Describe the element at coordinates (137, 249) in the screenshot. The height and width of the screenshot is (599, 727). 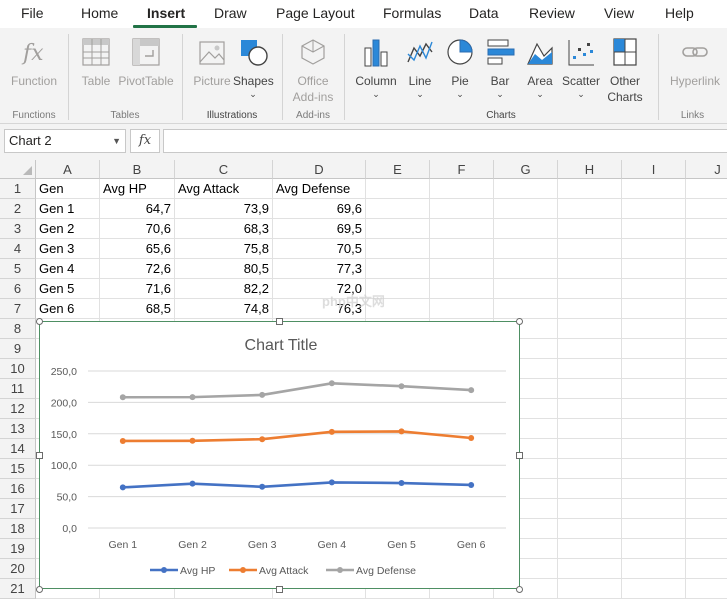
I see `cell-b4: 65,6` at that location.